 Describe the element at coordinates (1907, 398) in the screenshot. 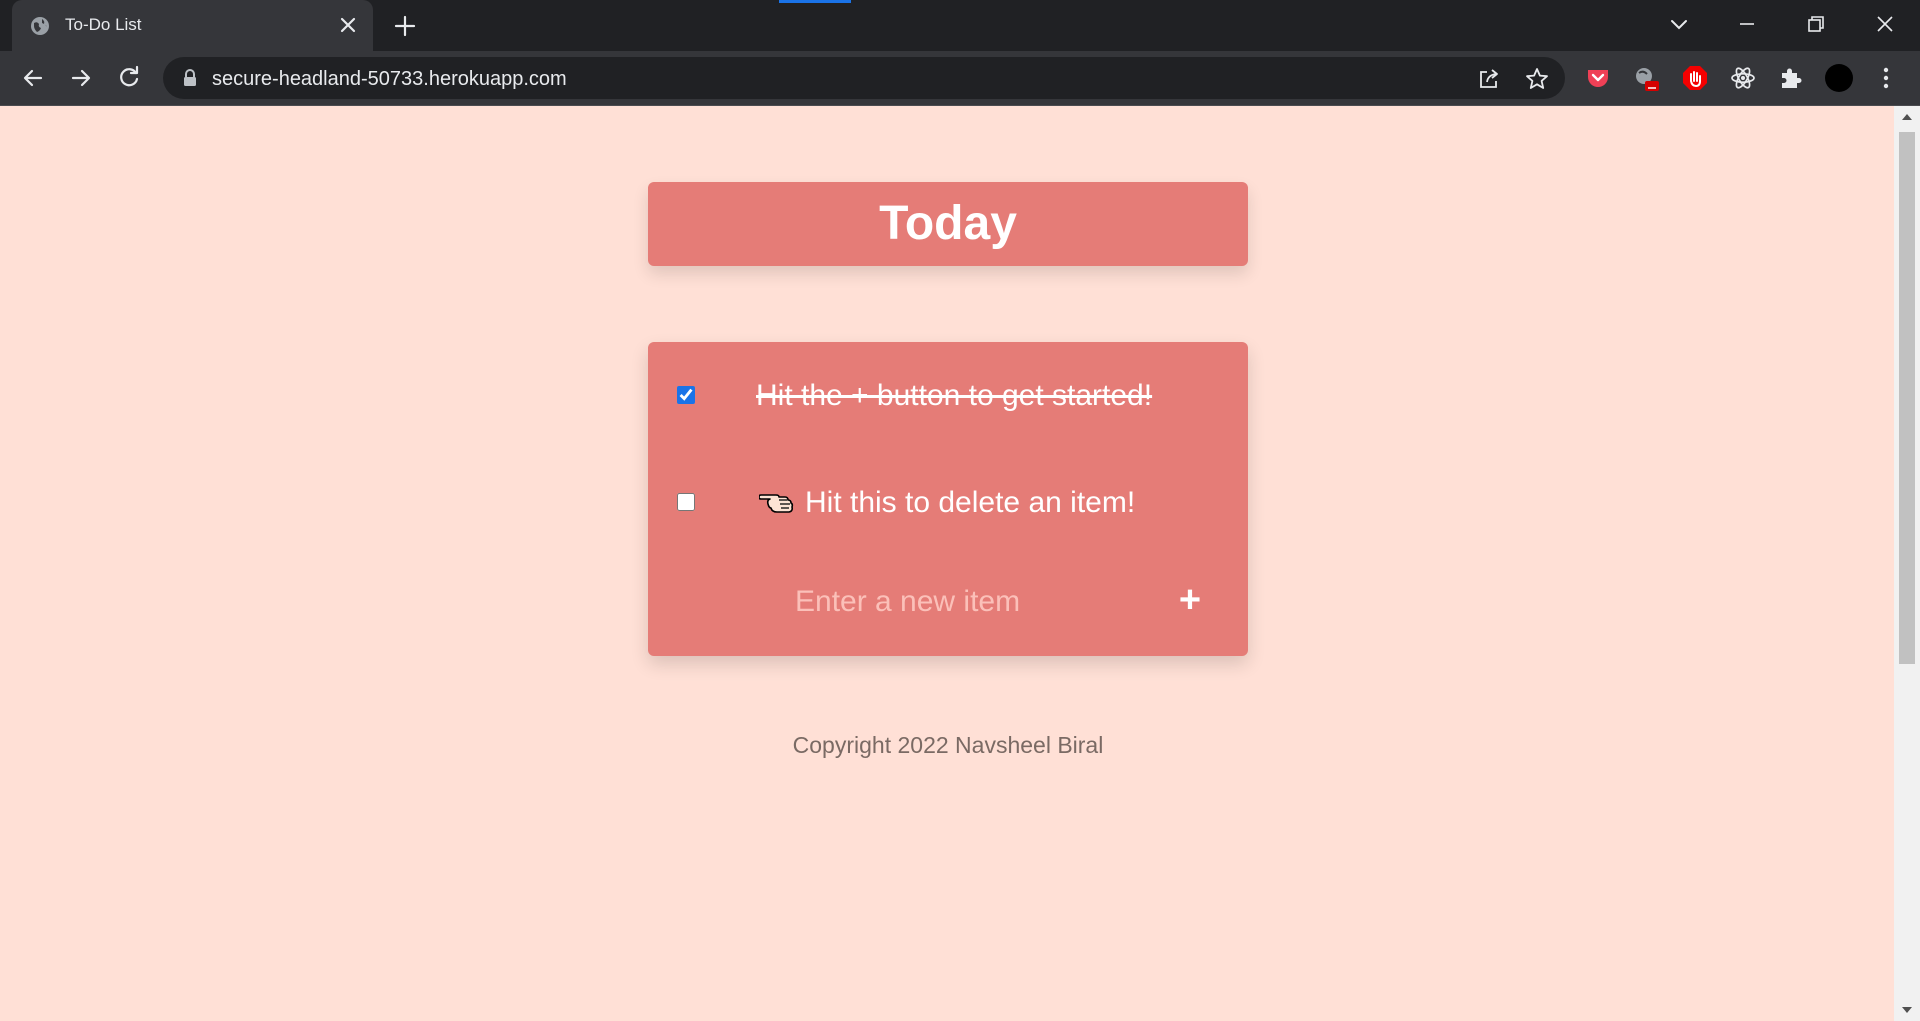

I see `scroll-thumb` at that location.